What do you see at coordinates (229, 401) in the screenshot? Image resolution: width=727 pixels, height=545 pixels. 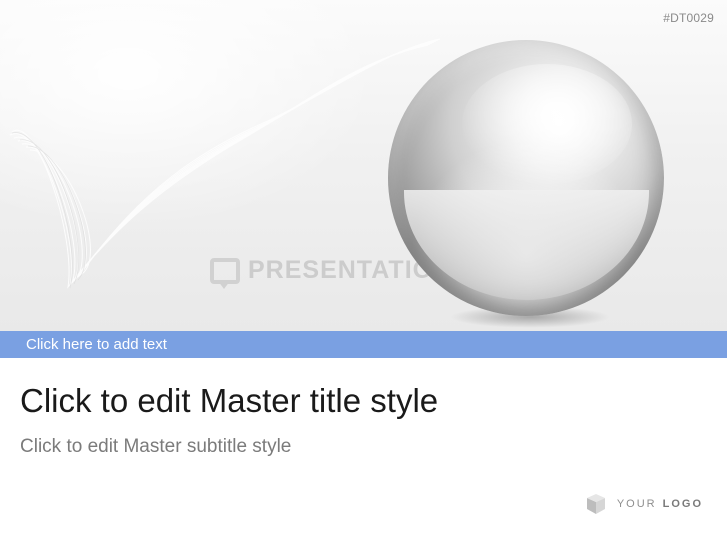 I see `master-title-placeholder: Click to edit Master title style` at bounding box center [229, 401].